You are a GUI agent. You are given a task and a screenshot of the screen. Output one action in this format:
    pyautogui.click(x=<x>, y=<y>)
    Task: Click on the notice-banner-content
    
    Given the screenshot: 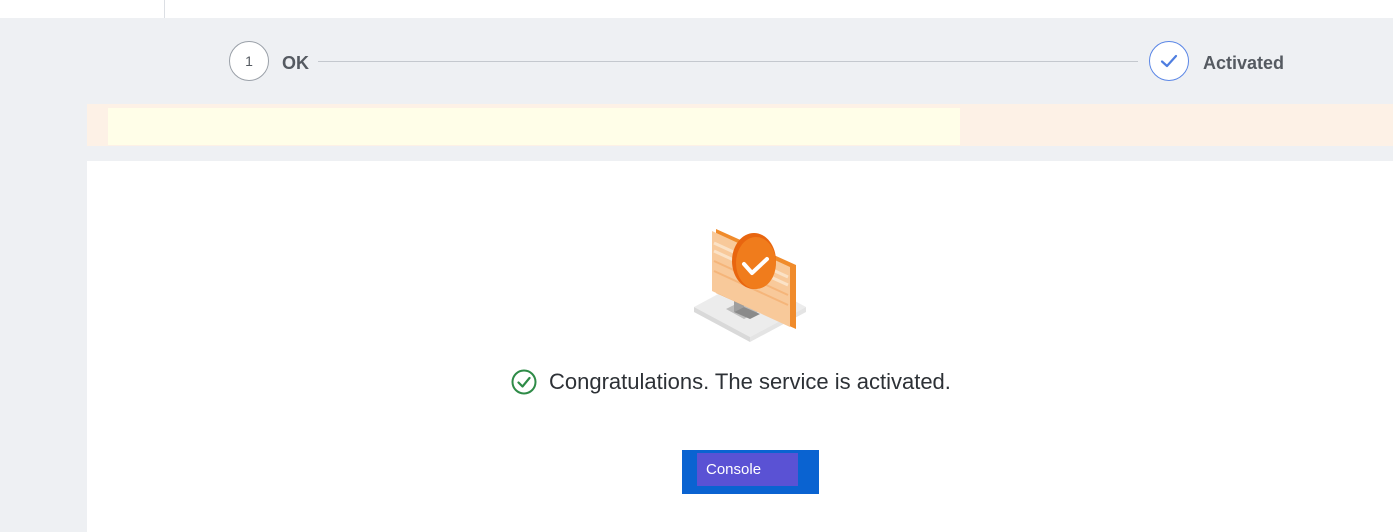 What is the action you would take?
    pyautogui.click(x=534, y=126)
    